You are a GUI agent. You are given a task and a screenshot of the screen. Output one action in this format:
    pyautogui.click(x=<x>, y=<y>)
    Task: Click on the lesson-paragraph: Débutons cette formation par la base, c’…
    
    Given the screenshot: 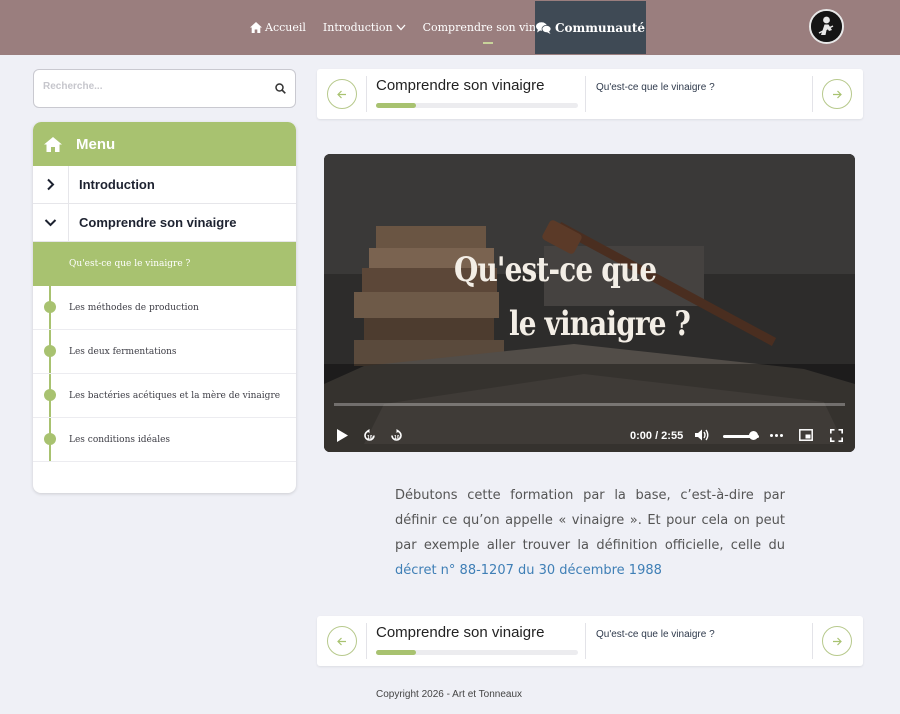 What is the action you would take?
    pyautogui.click(x=590, y=533)
    